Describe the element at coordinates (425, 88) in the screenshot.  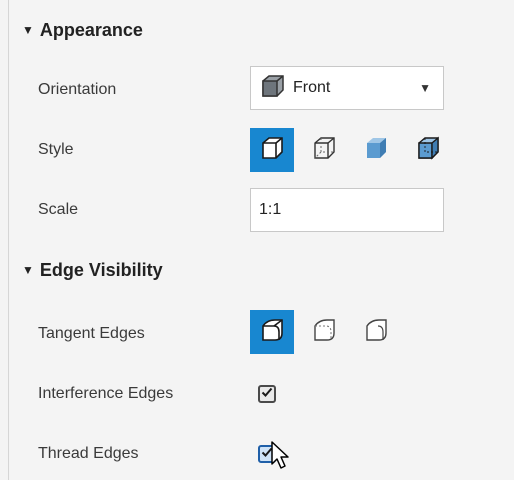
I see `chevron-down-icon: ▼` at that location.